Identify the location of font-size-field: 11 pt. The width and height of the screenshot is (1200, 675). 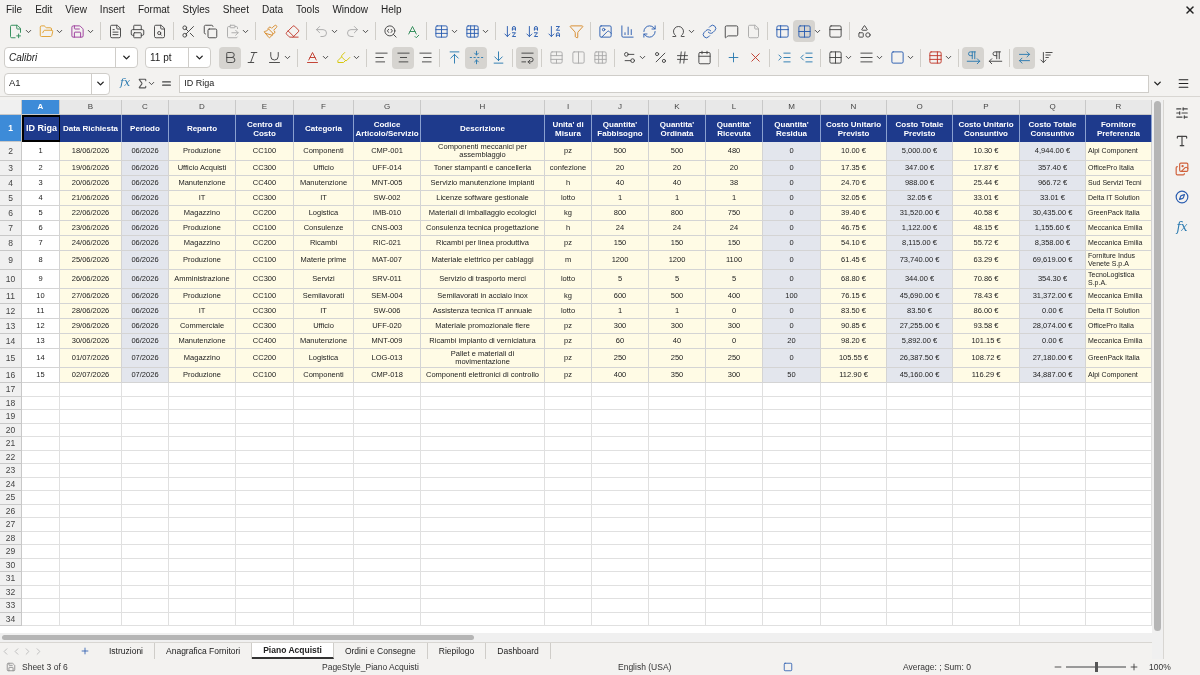
(178, 57).